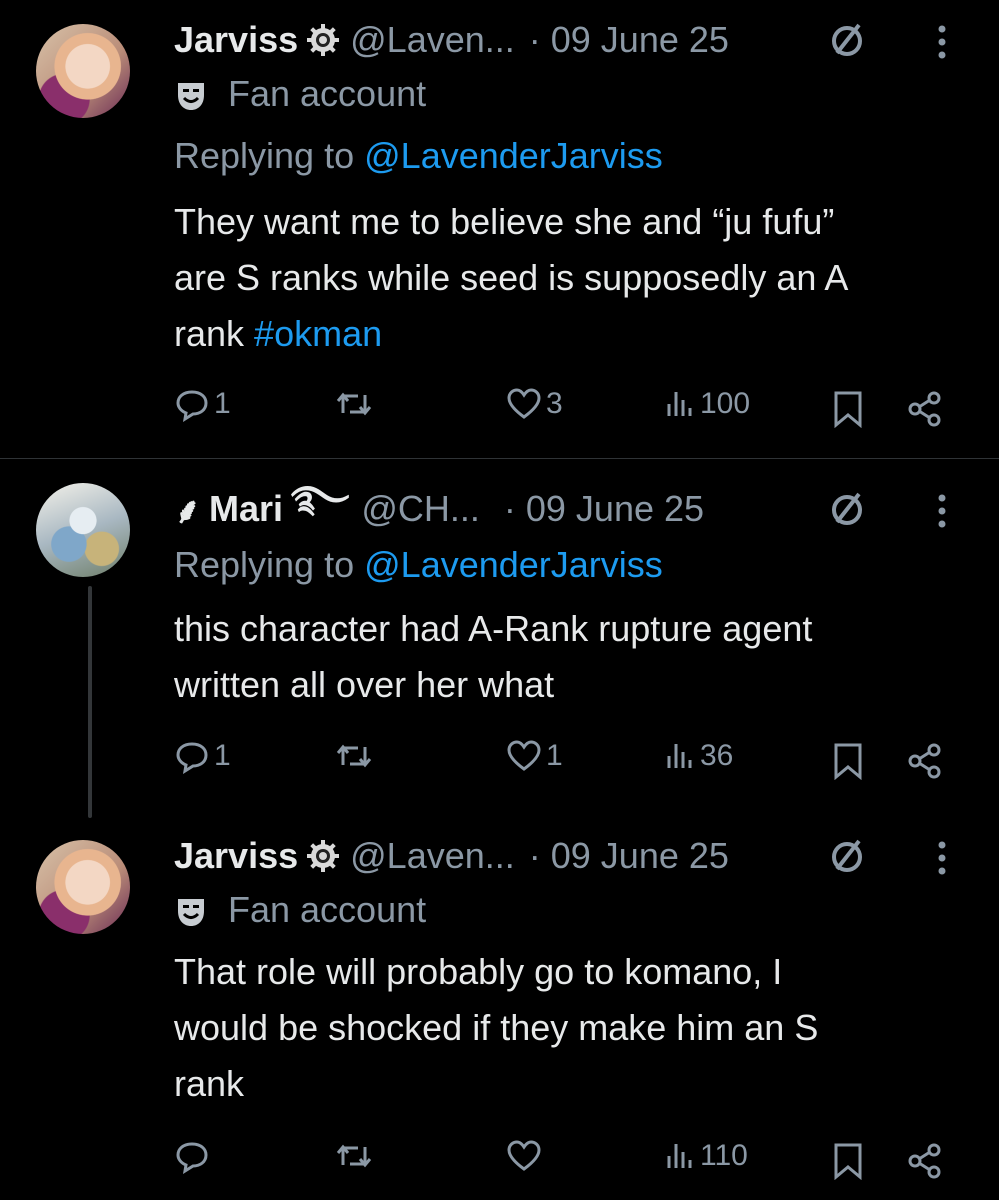 The width and height of the screenshot is (999, 1200). What do you see at coordinates (725, 403) in the screenshot?
I see `views-count: 100` at bounding box center [725, 403].